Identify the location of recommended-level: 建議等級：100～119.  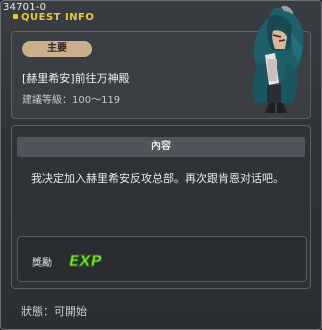
(71, 98).